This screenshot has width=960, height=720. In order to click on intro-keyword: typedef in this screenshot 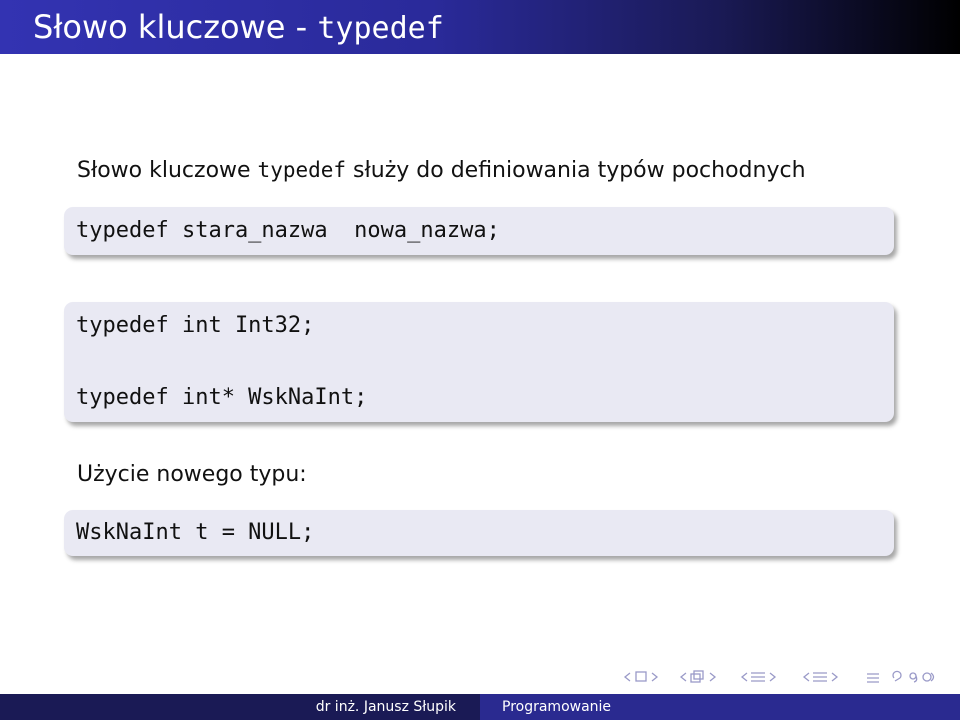, I will do `click(302, 170)`.